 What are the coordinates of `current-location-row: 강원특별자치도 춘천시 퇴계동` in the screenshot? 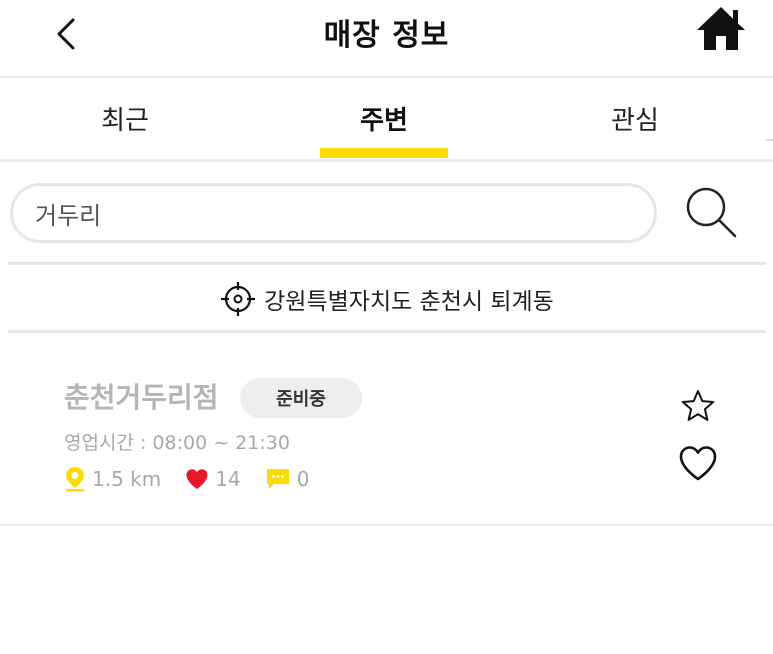 It's located at (387, 299).